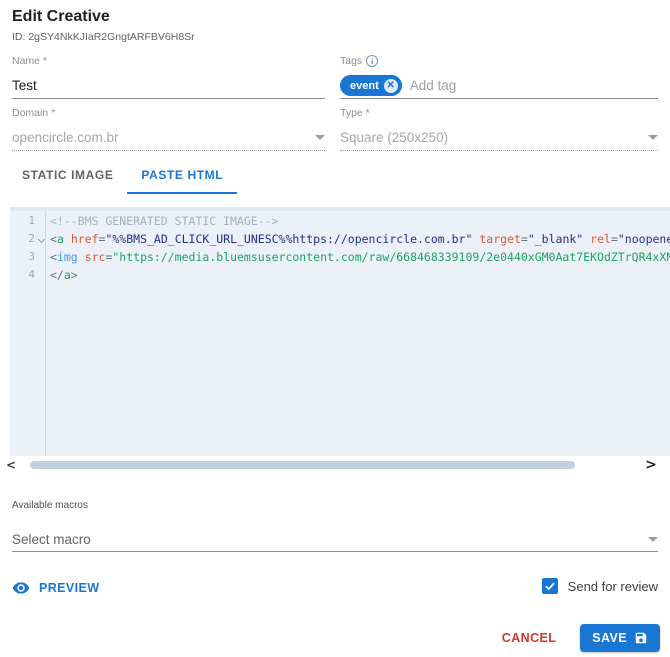  I want to click on preview-button: PREVIEW, so click(55, 588).